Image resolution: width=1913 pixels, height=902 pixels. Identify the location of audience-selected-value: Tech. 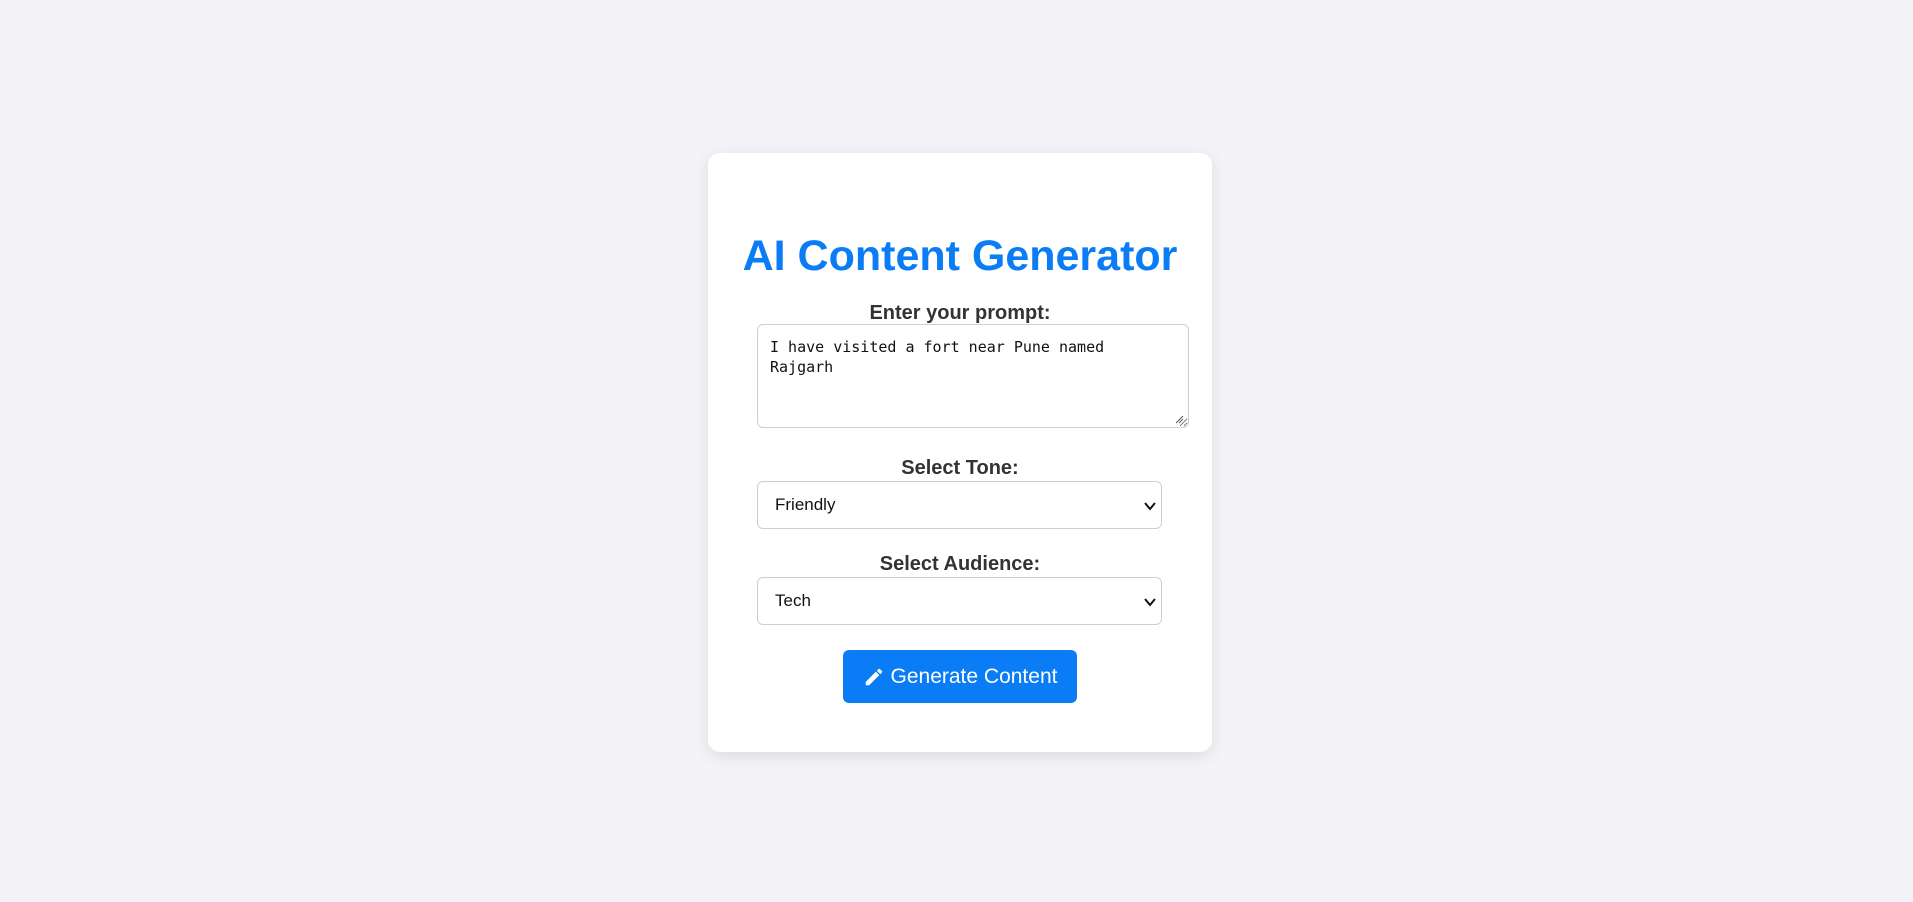
(793, 600).